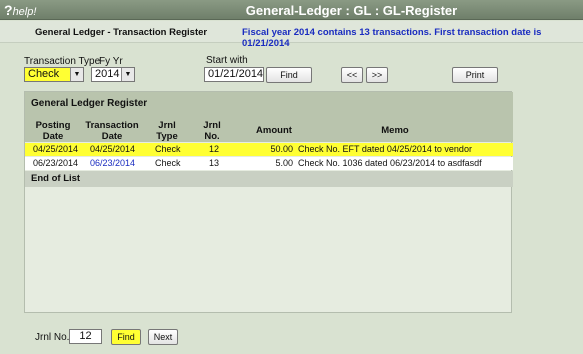  I want to click on title-bar: ?help! General-Ledger : GL : GL-Register, so click(291, 10).